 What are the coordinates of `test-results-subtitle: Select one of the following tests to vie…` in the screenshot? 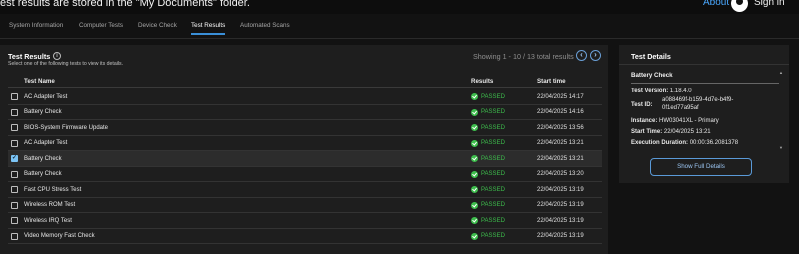 It's located at (66, 64).